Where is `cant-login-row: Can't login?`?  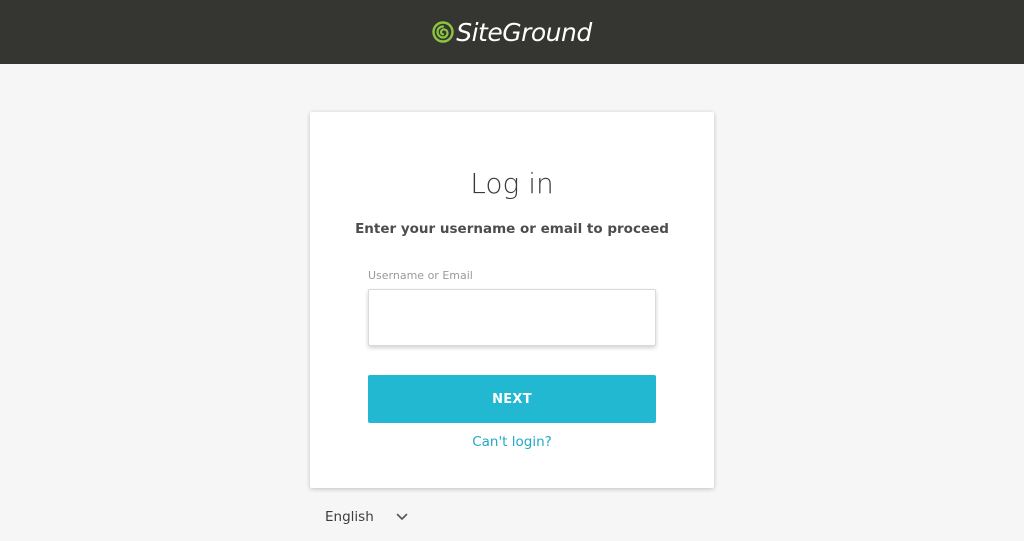
cant-login-row: Can't login? is located at coordinates (512, 442).